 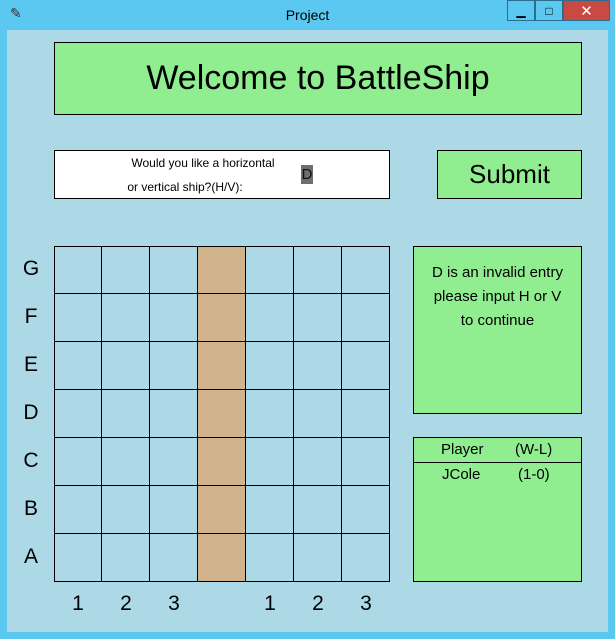 I want to click on orientation-input: D, so click(x=307, y=174).